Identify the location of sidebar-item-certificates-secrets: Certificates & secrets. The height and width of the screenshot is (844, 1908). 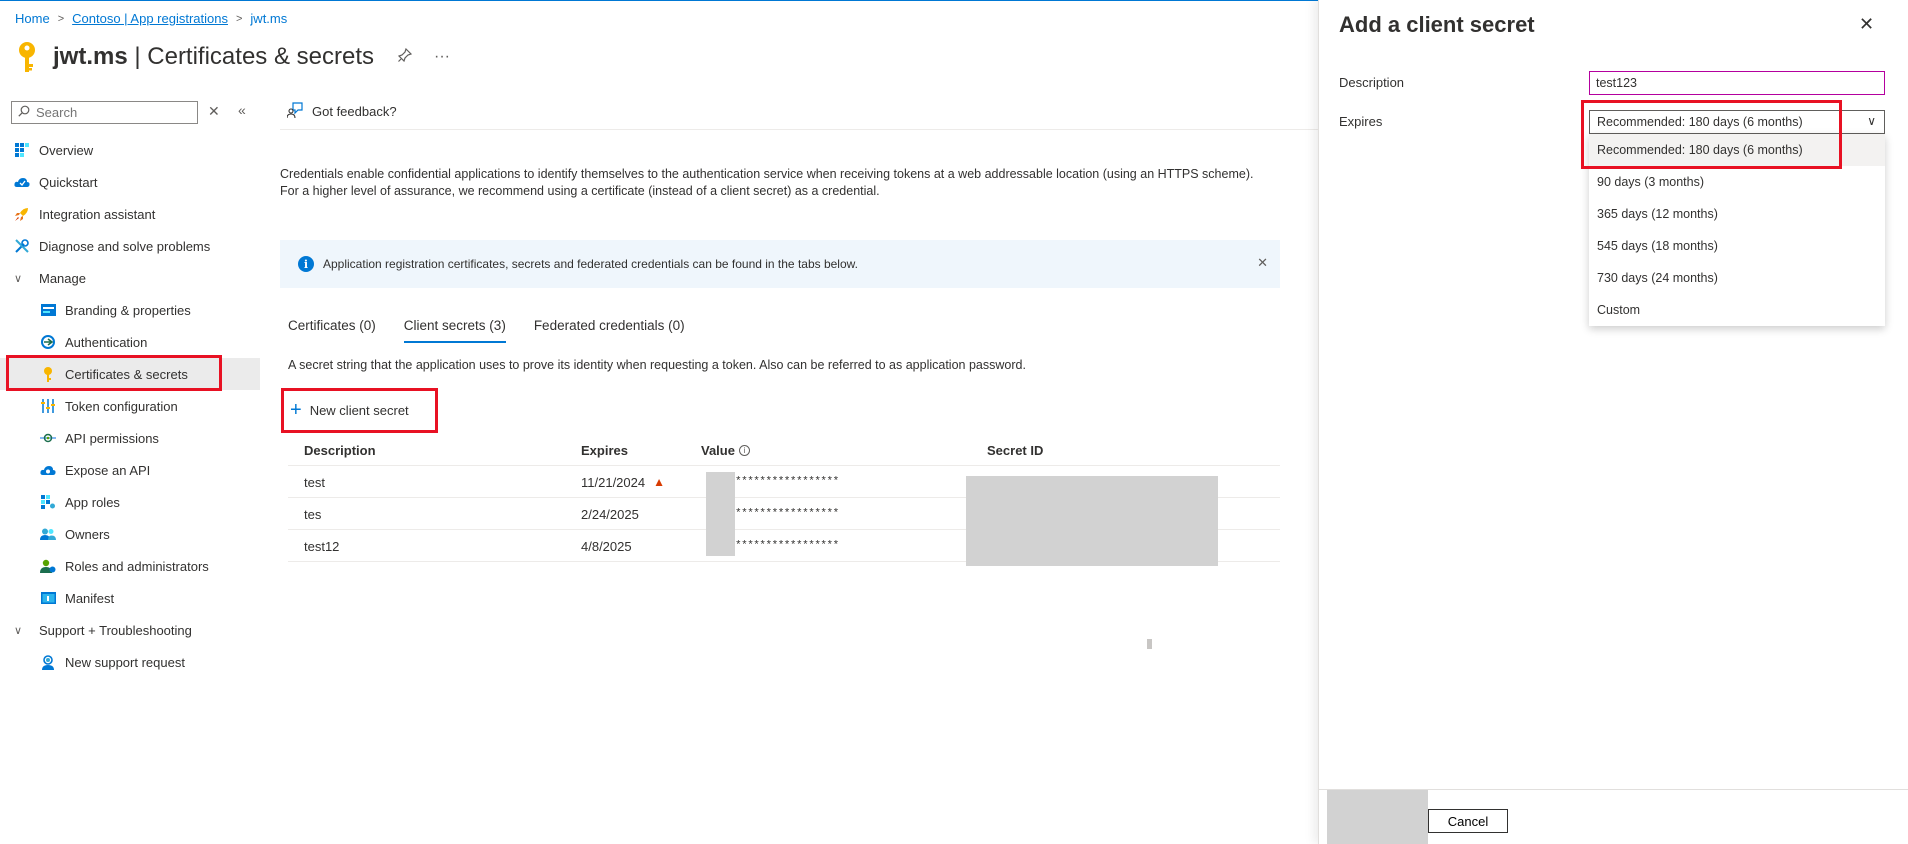
(130, 374).